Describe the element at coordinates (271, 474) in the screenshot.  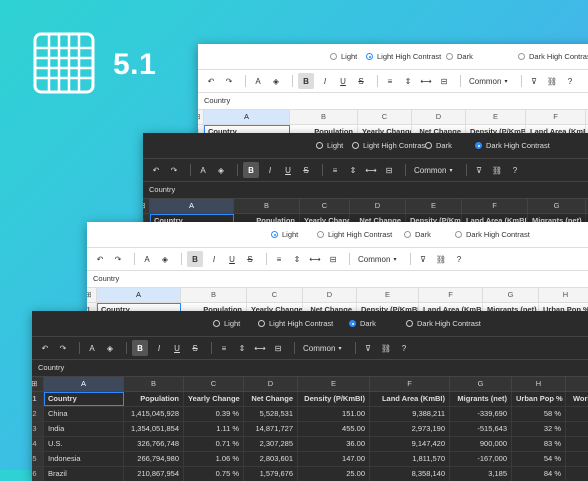
I see `table-cell: 1,579,676` at that location.